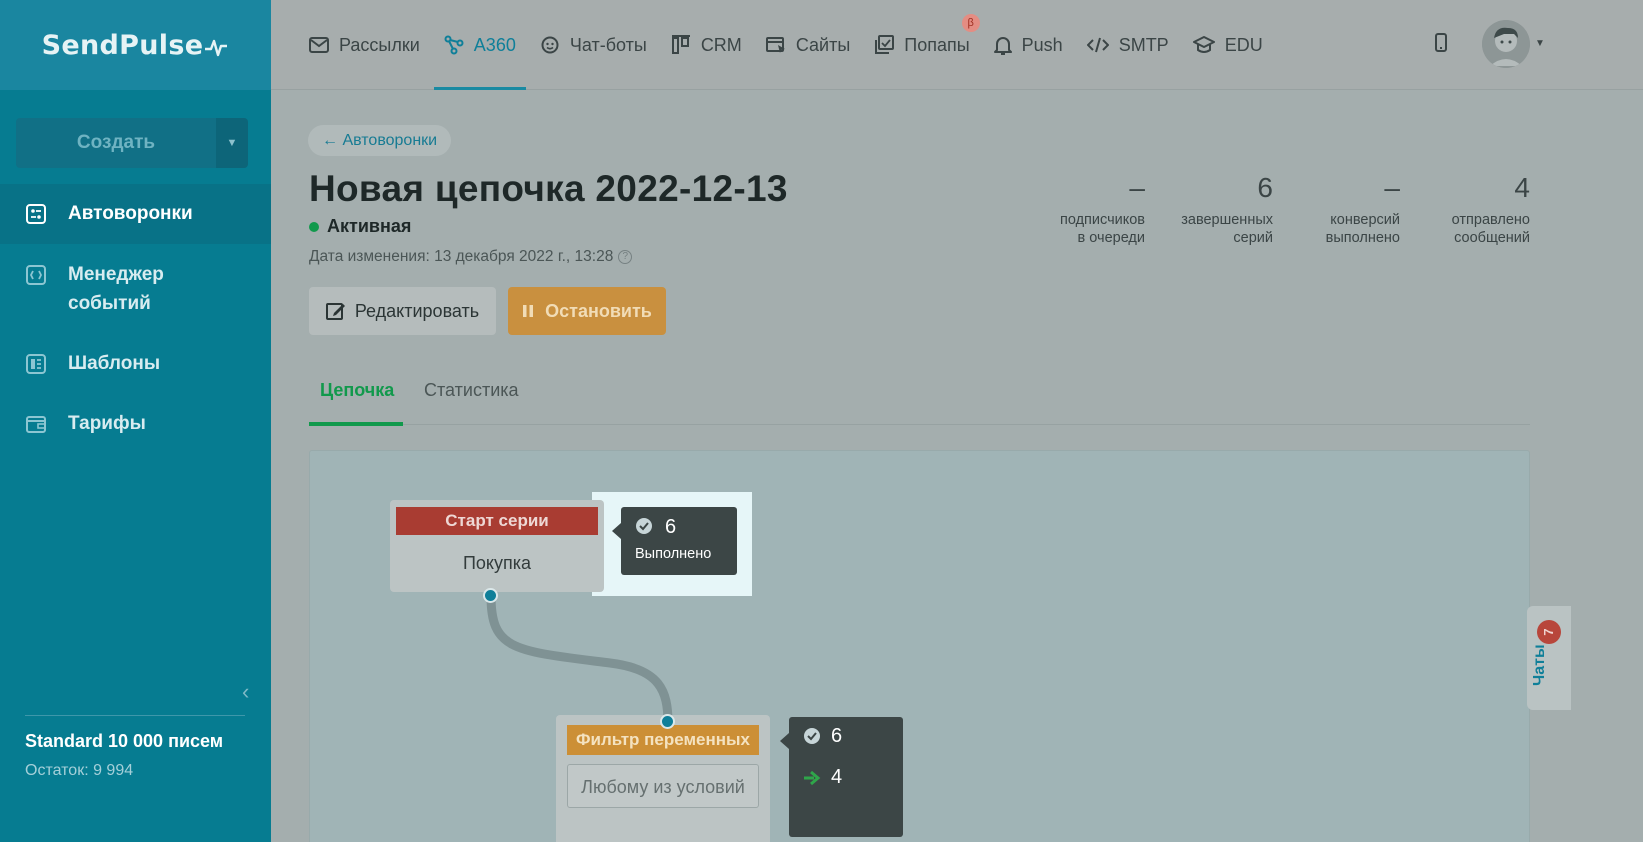 Image resolution: width=1643 pixels, height=842 pixels. I want to click on start-node-header: Старт серии, so click(497, 521).